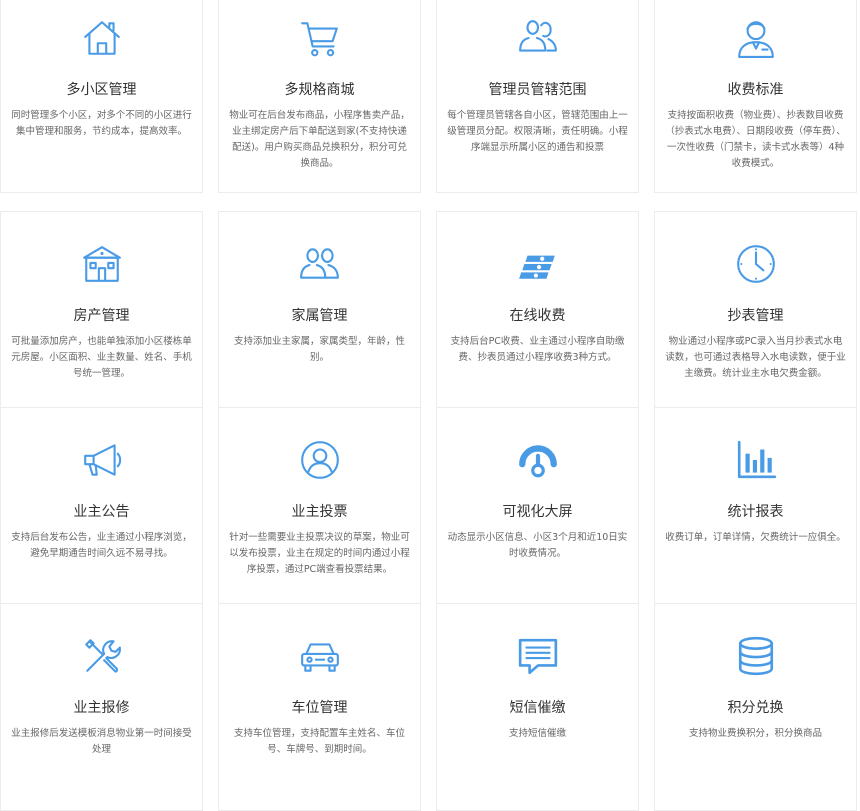 This screenshot has height=811, width=860. I want to click on feature-desc: 支持后台PC收费、业主通过小程序自助缴费、抄表员通过小程序收费3种方式。, so click(537, 349).